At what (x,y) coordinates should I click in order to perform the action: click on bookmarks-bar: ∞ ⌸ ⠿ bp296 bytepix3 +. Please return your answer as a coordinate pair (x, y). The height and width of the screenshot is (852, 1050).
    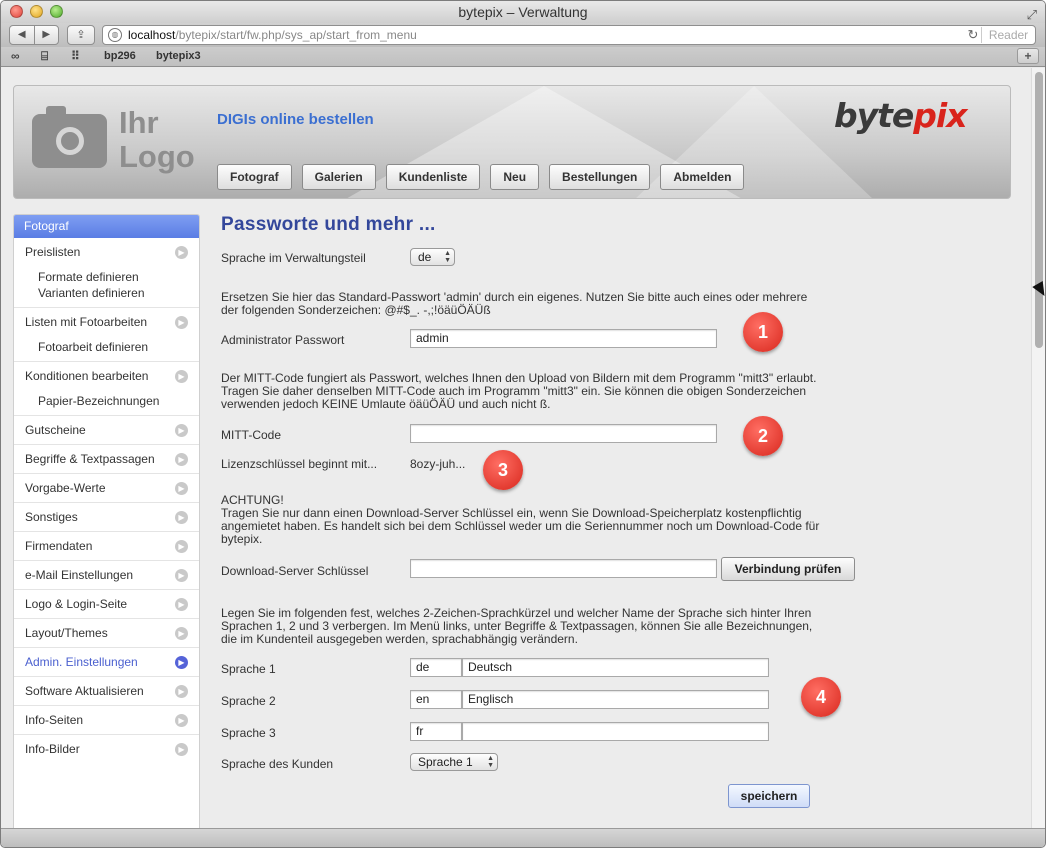
    Looking at the image, I should click on (523, 57).